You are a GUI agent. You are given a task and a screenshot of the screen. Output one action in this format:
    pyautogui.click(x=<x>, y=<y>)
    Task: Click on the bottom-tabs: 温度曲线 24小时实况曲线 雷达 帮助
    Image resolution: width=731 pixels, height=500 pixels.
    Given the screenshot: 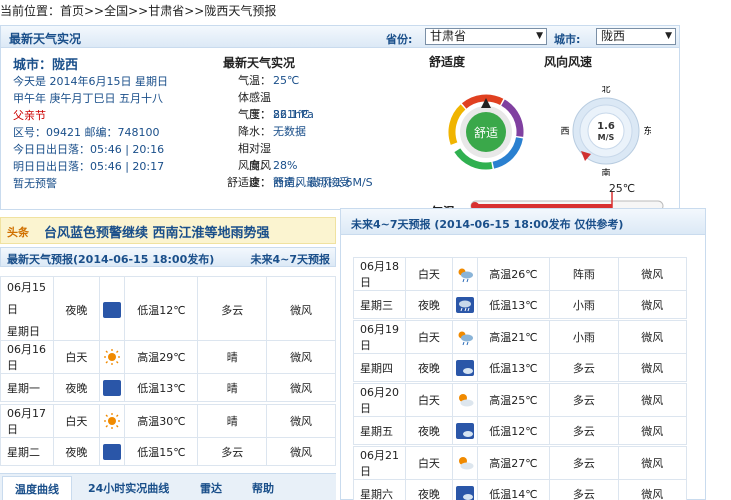 What is the action you would take?
    pyautogui.click(x=168, y=486)
    